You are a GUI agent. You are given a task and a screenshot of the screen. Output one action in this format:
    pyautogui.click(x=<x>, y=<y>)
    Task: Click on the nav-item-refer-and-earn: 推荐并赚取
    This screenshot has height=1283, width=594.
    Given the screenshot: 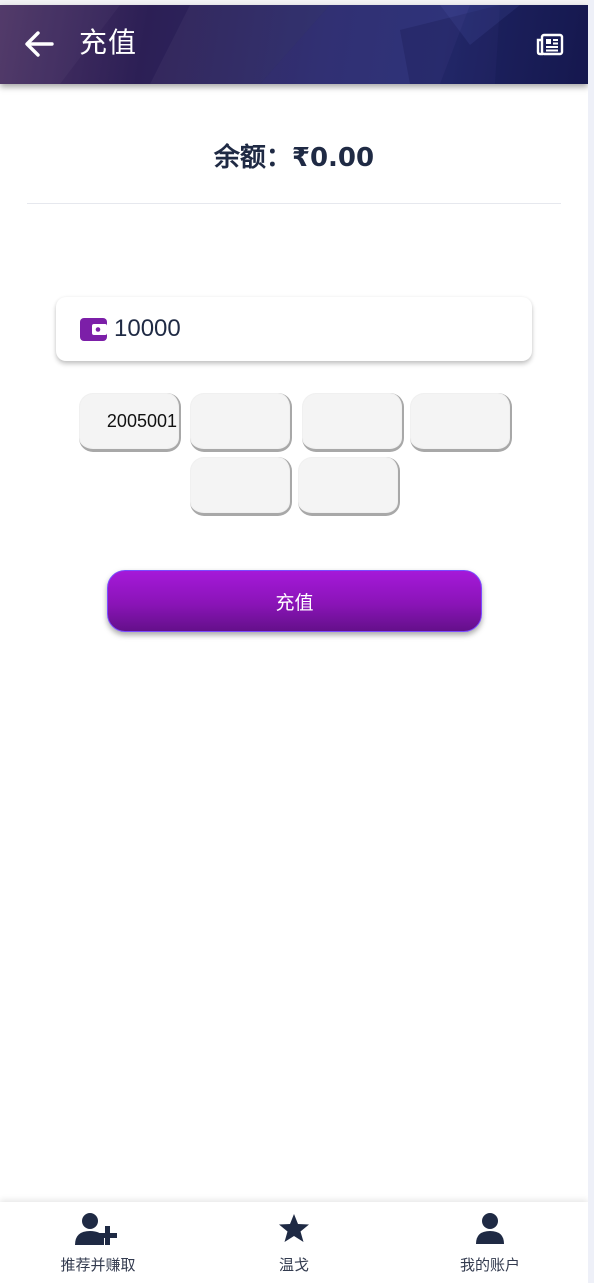 What is the action you would take?
    pyautogui.click(x=98, y=1242)
    